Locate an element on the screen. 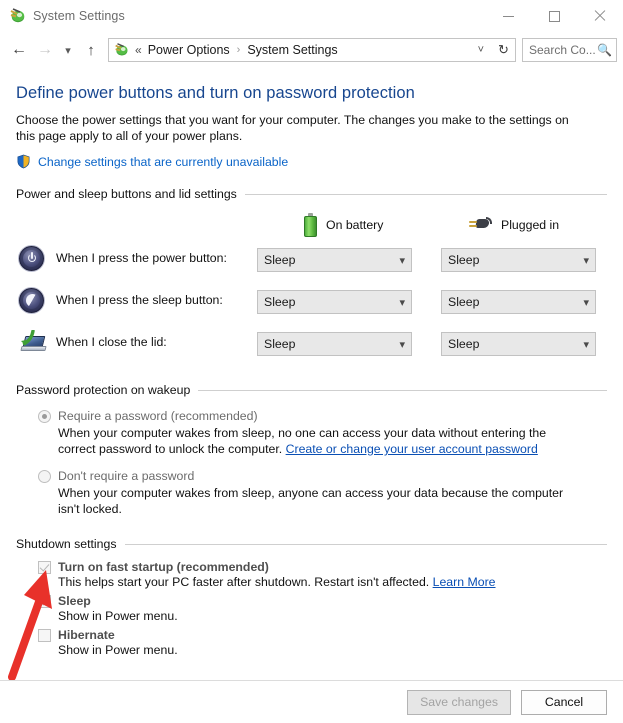 The image size is (623, 723). up-arrow-icon: ↑ is located at coordinates (91, 50).